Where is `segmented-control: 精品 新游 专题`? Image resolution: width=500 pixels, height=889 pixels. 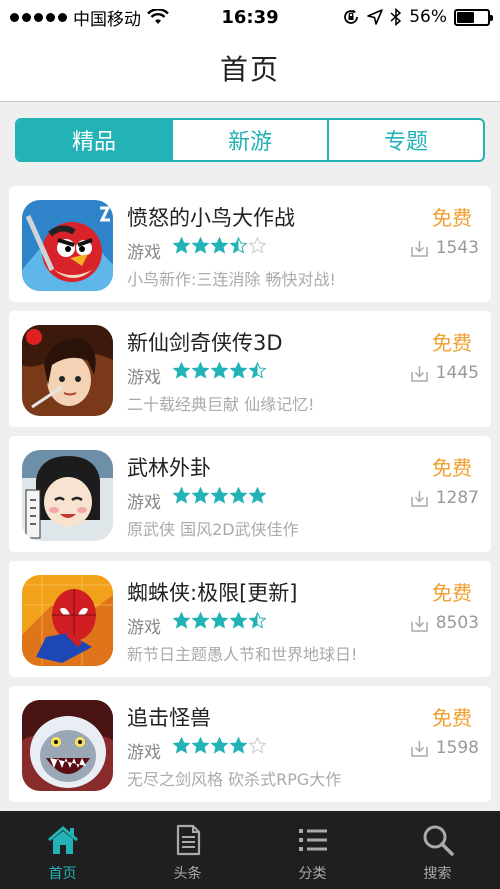 segmented-control: 精品 新游 专题 is located at coordinates (250, 140).